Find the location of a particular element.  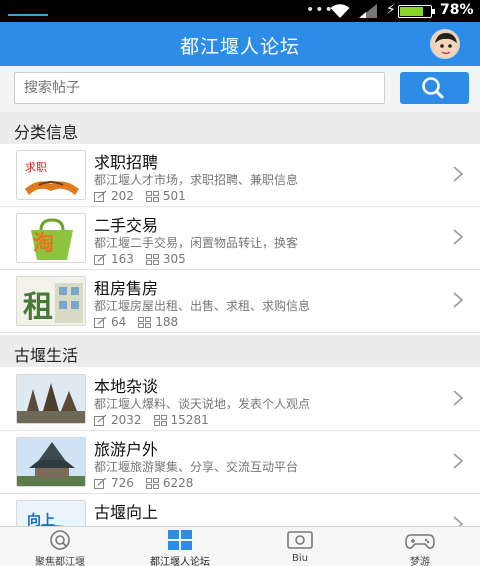

list-item-travel: 旅游户外 都江堰旅游聚集、分享、交流互动平台 726 6228 is located at coordinates (240, 462).